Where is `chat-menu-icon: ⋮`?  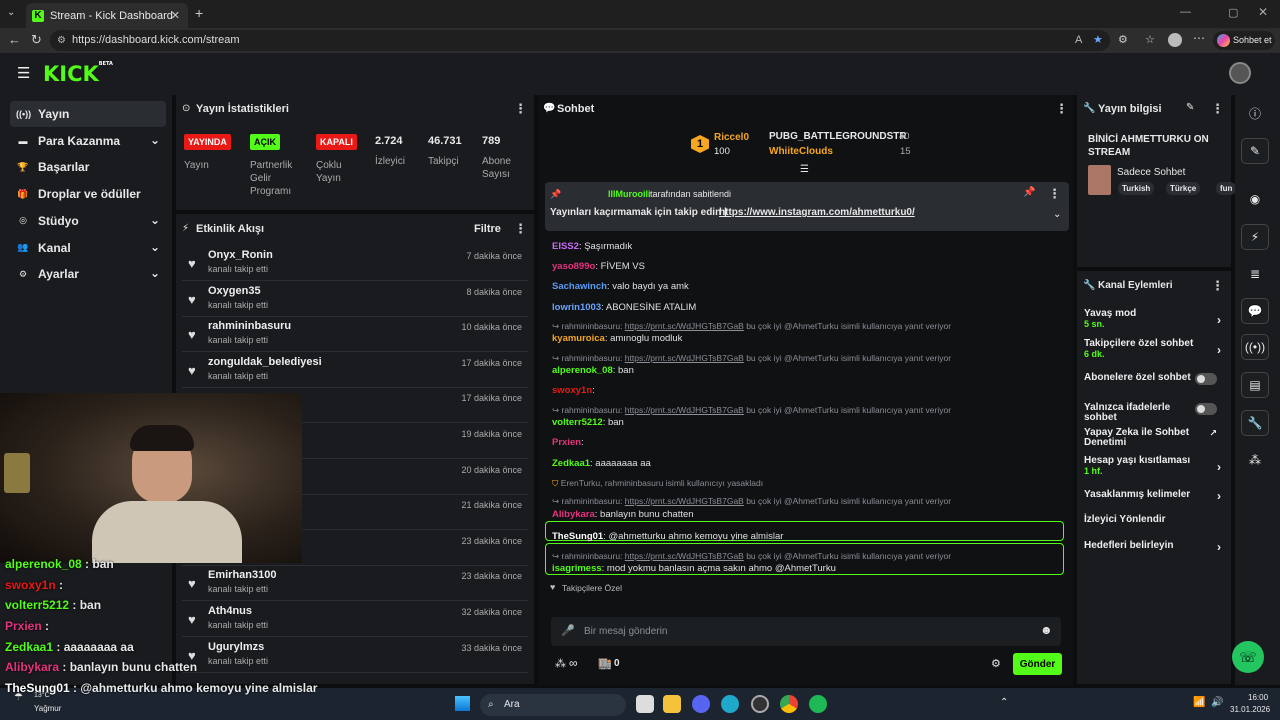 chat-menu-icon: ⋮ is located at coordinates (1061, 109).